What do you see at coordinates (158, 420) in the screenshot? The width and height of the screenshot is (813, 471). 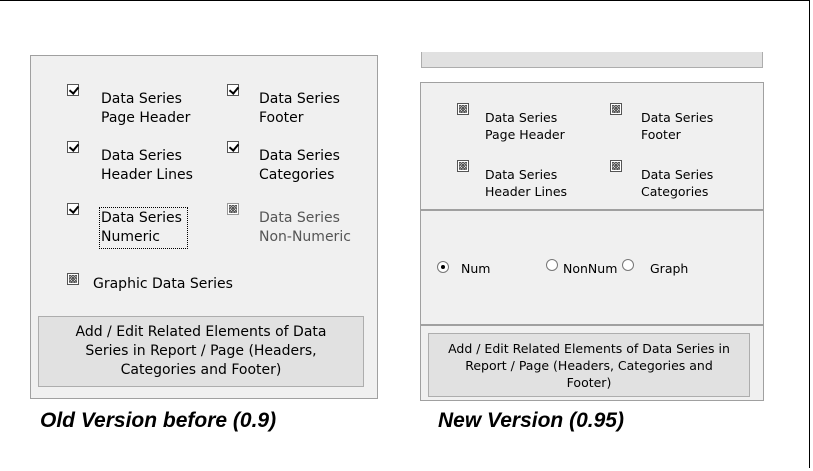 I see `old-version-caption: Old Version before (0.9)` at bounding box center [158, 420].